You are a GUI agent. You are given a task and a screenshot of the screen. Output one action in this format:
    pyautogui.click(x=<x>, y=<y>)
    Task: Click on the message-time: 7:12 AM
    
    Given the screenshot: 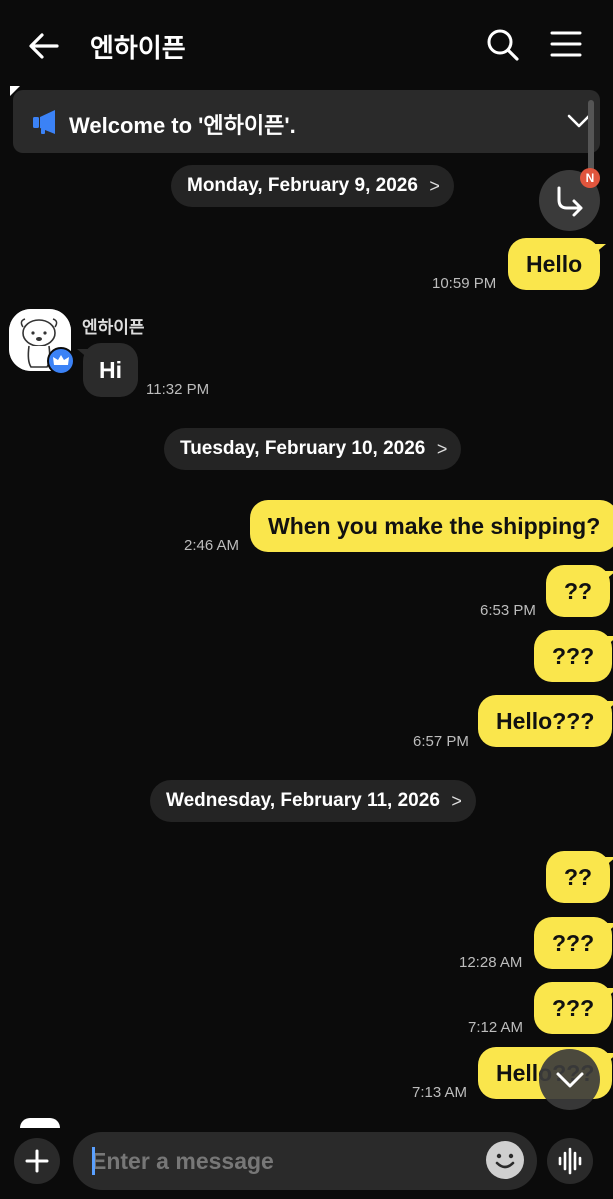 What is the action you would take?
    pyautogui.click(x=496, y=1027)
    